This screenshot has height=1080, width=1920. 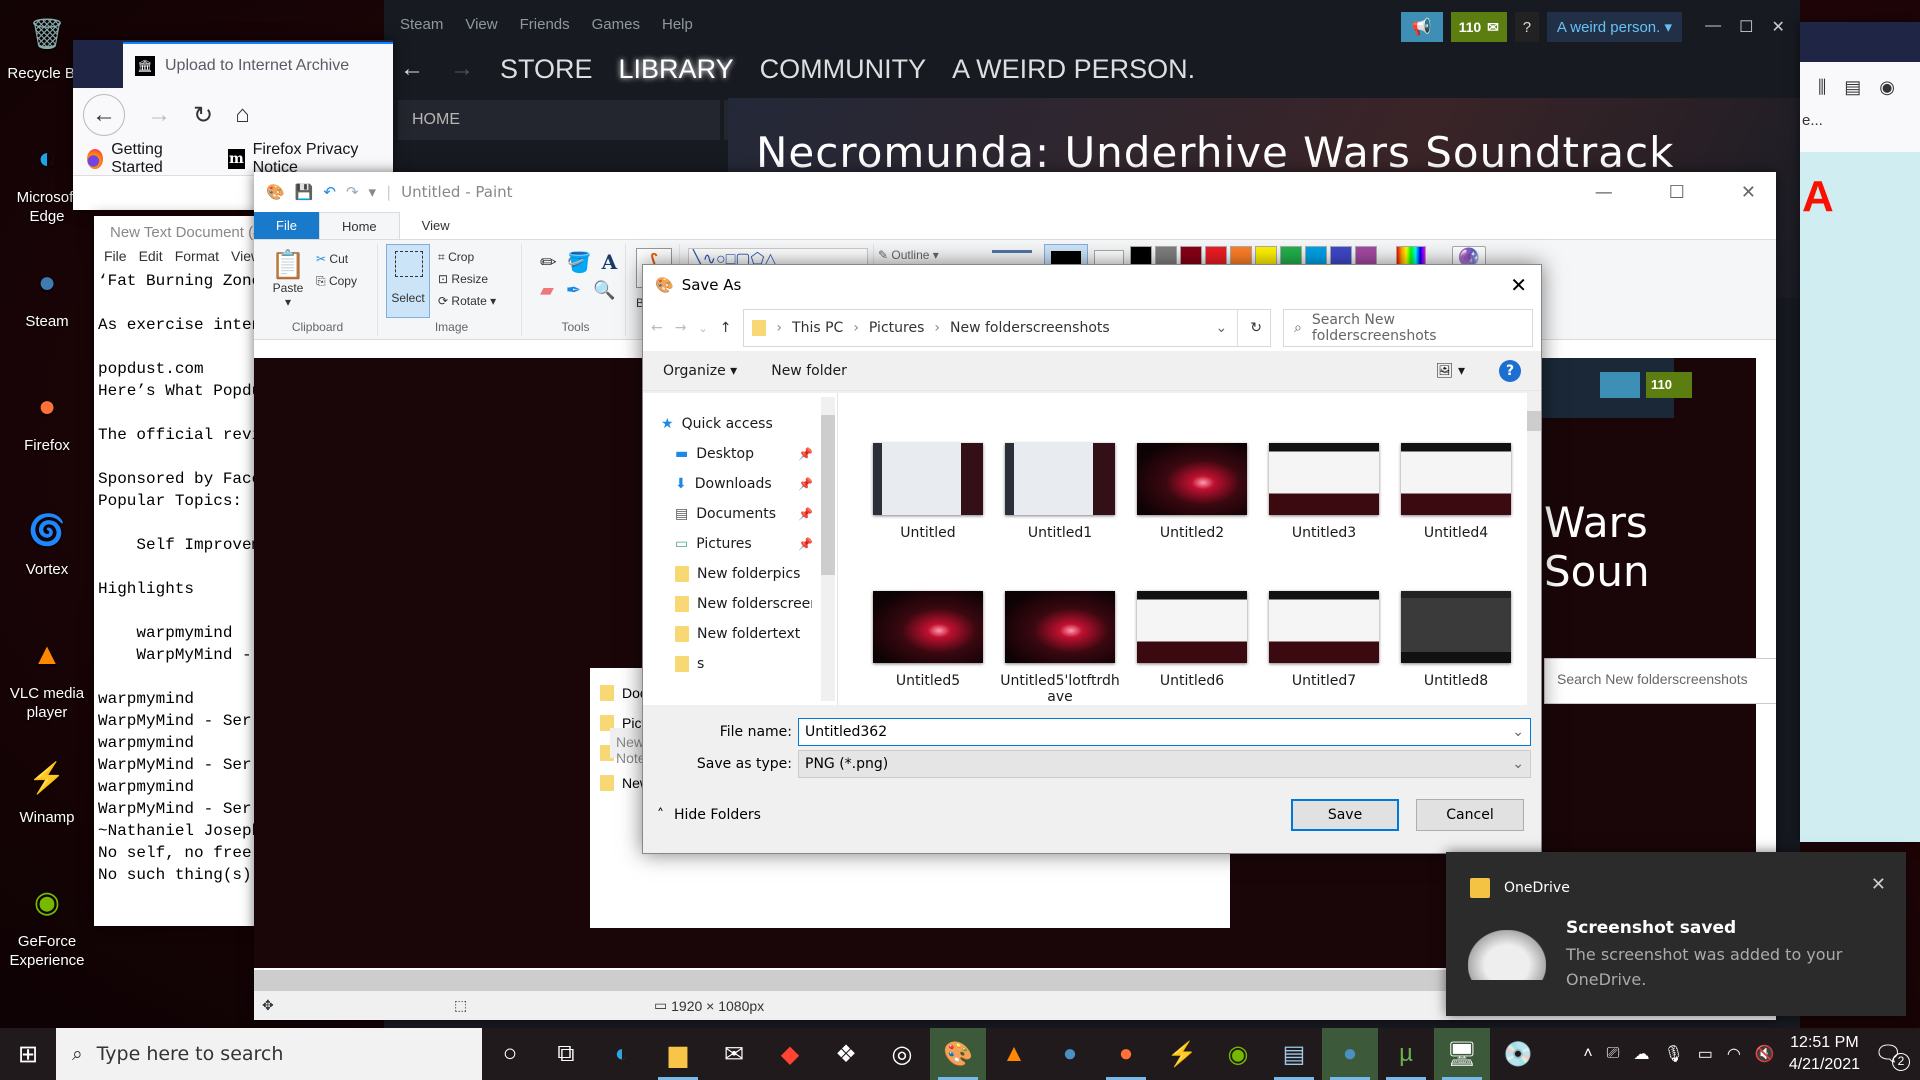 What do you see at coordinates (1350, 1054) in the screenshot?
I see `taskbar-steam-active: ●` at bounding box center [1350, 1054].